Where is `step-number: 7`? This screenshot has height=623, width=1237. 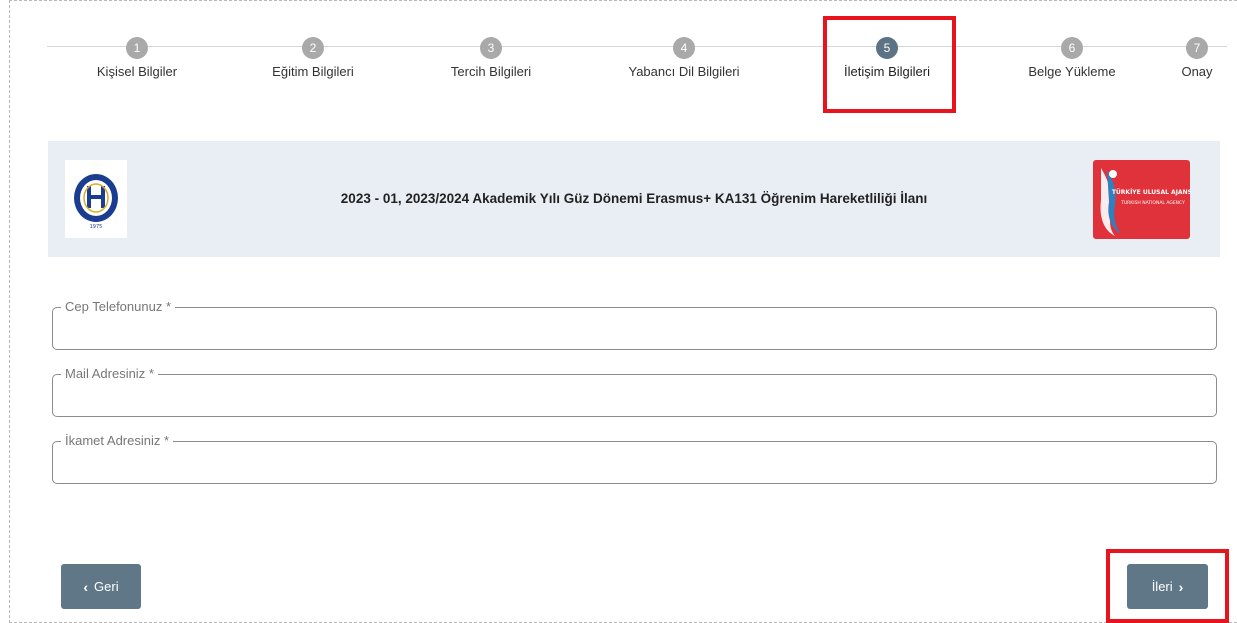
step-number: 7 is located at coordinates (1197, 48).